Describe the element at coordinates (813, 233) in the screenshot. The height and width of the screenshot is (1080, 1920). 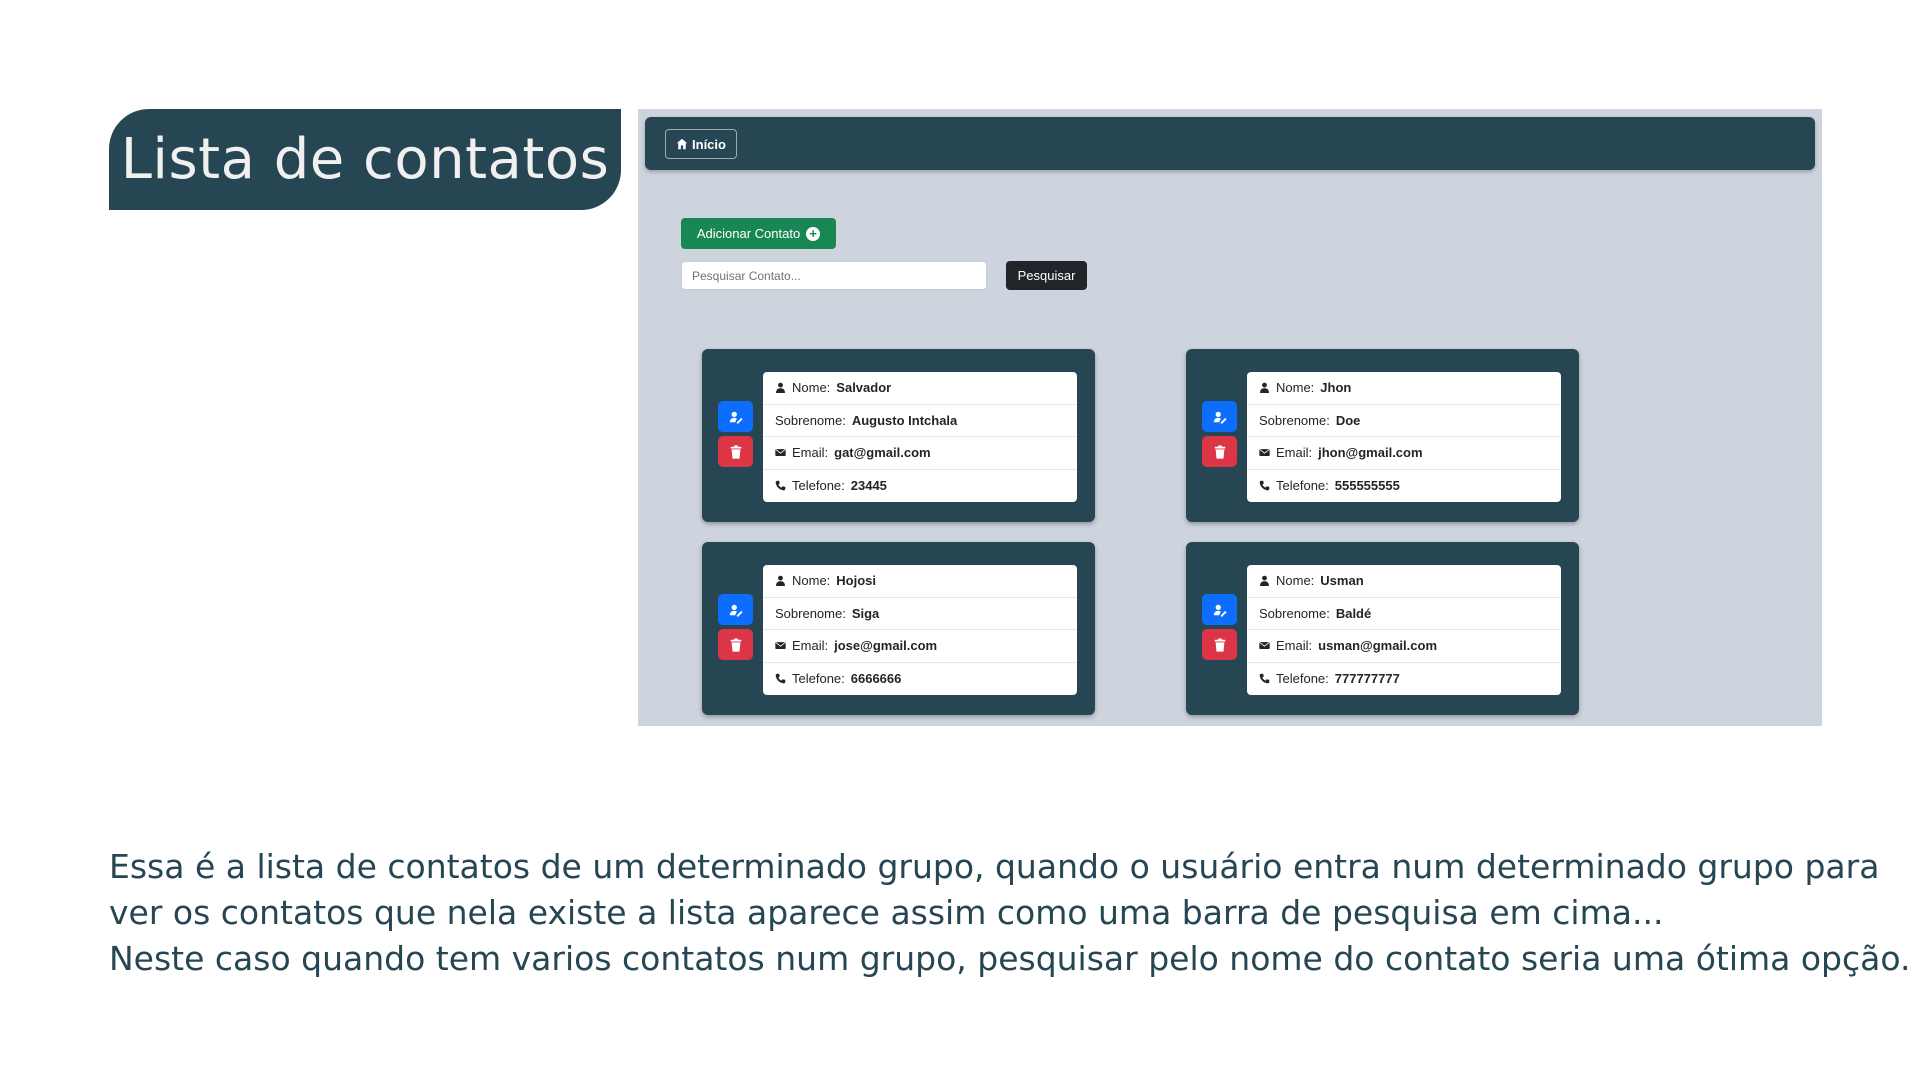
I see `plus-circle-icon: +` at that location.